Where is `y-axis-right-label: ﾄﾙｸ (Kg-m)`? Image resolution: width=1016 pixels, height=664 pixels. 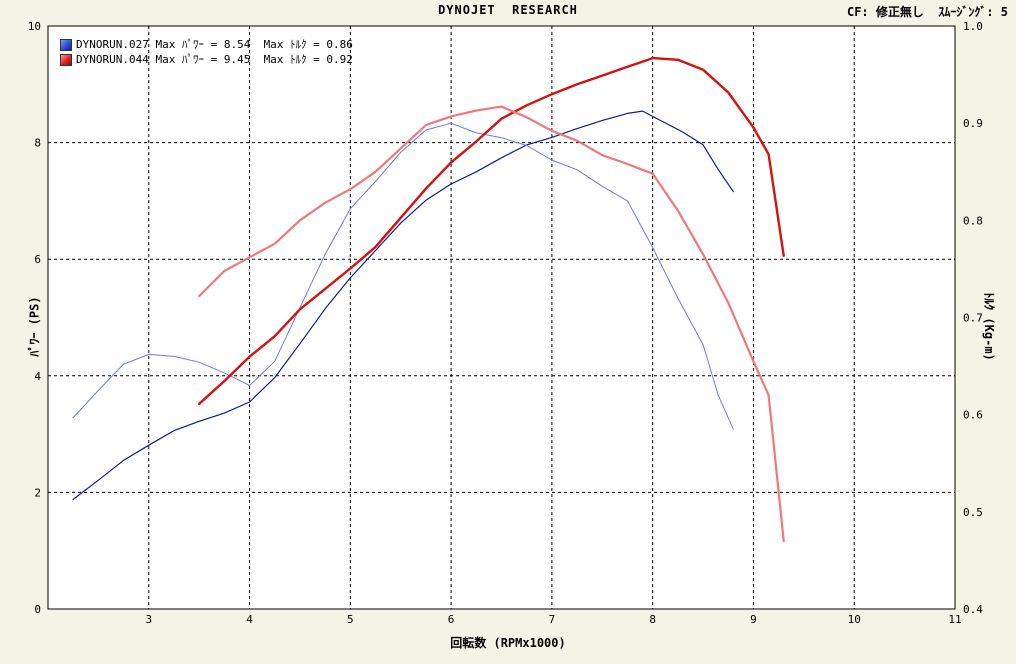 y-axis-right-label: ﾄﾙｸ (Kg-m) is located at coordinates (989, 326).